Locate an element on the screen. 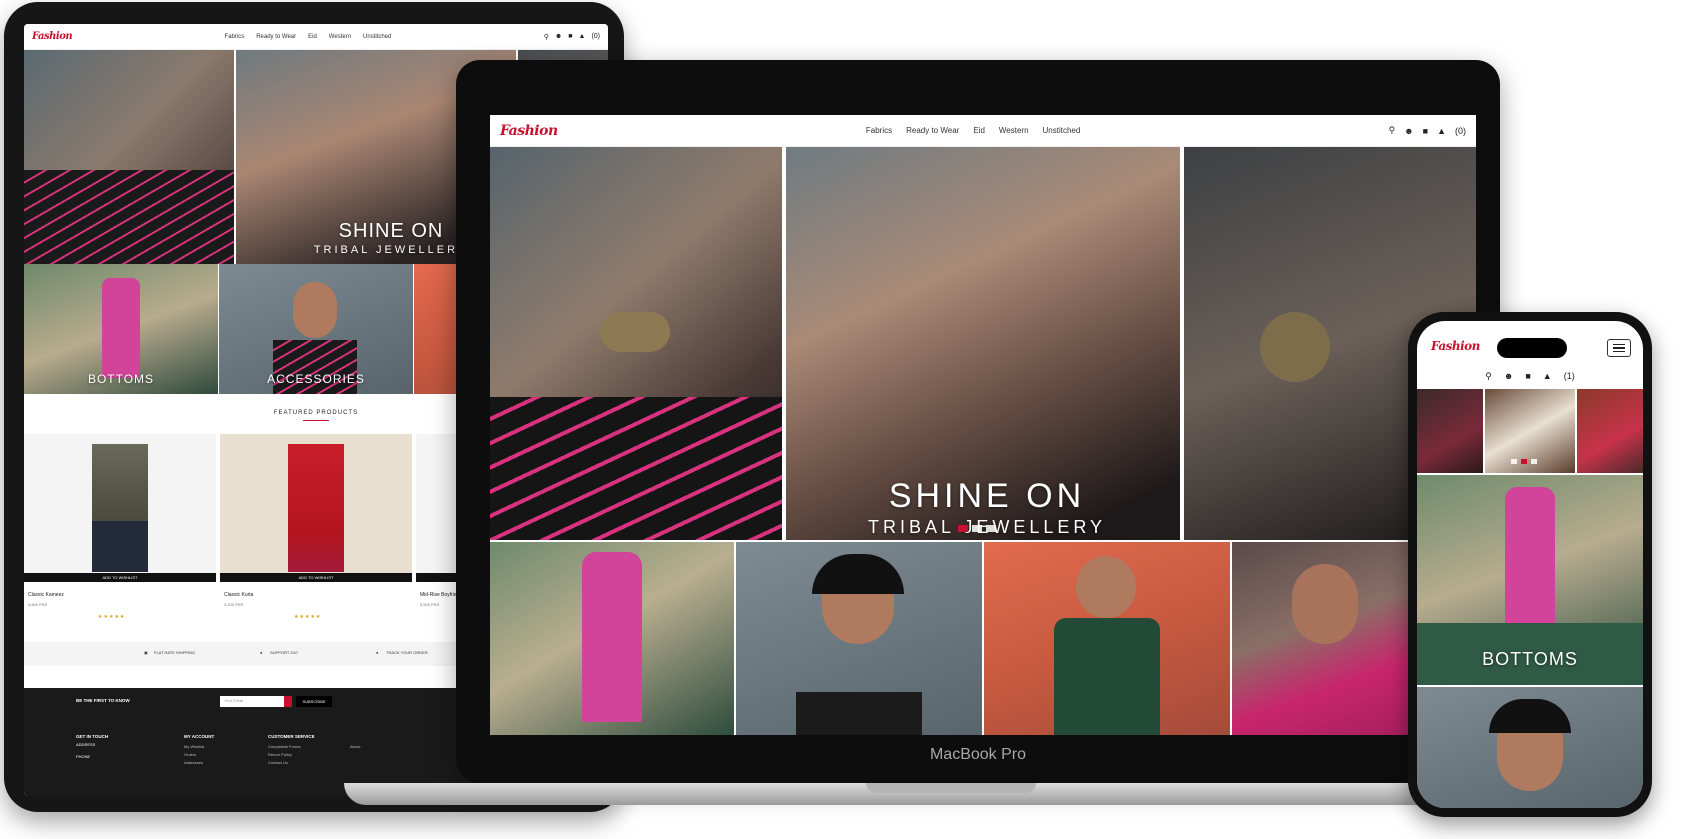 Image resolution: width=1686 pixels, height=839 pixels. account-link: Orders is located at coordinates (190, 754).